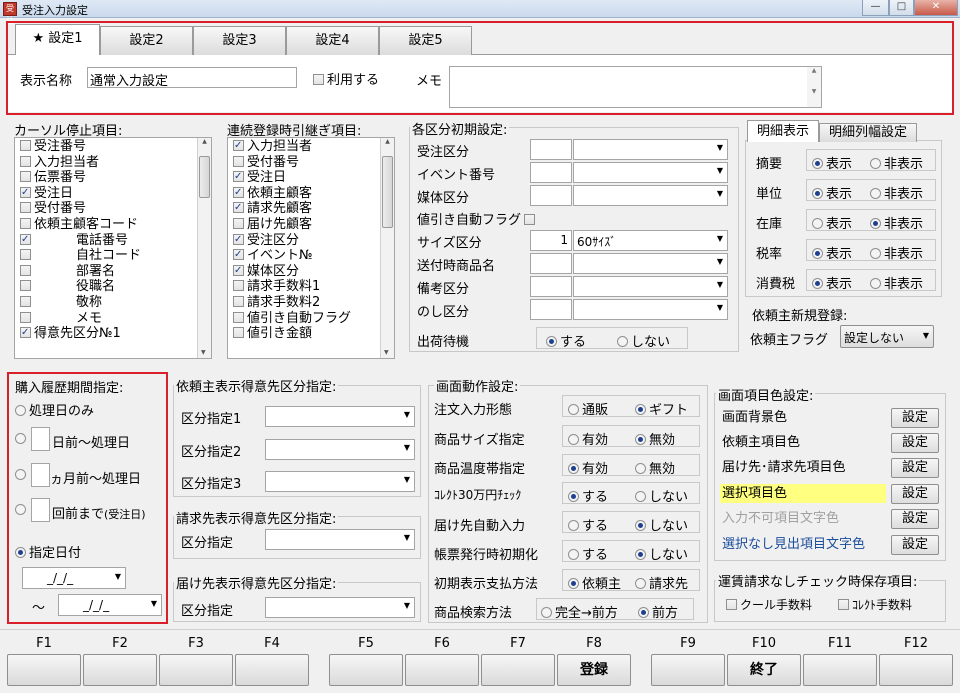  What do you see at coordinates (635, 87) in the screenshot?
I see `memo-textarea: ▲ ▼` at bounding box center [635, 87].